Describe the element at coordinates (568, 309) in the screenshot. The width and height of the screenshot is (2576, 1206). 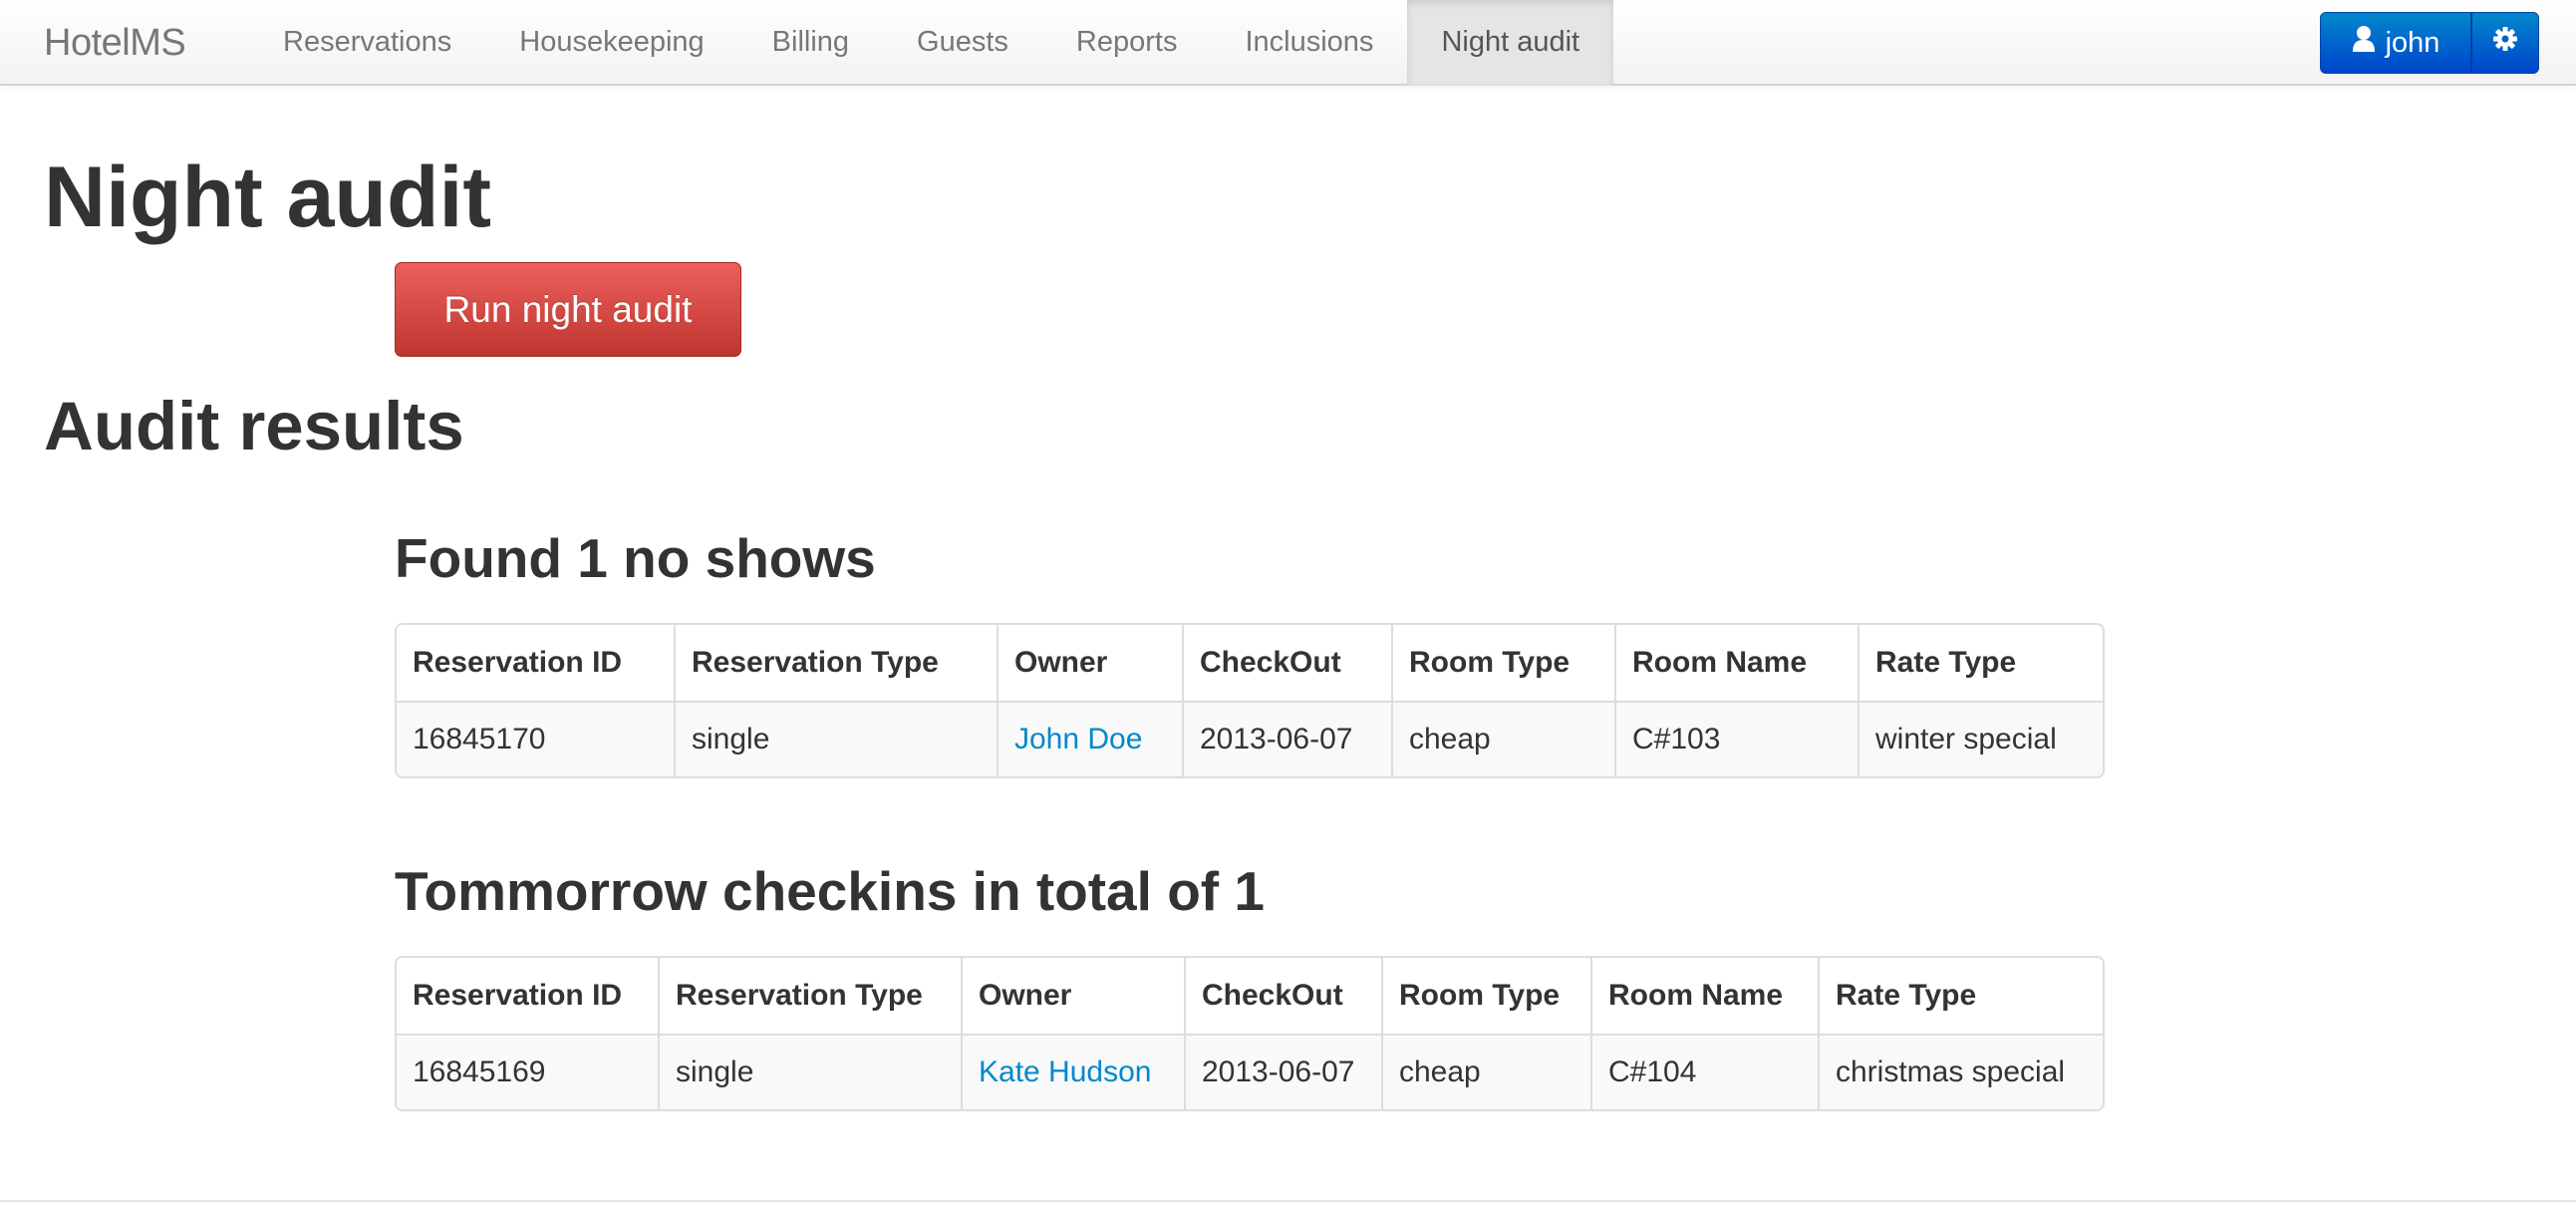
I see `run-night-audit-button: Run night audit` at that location.